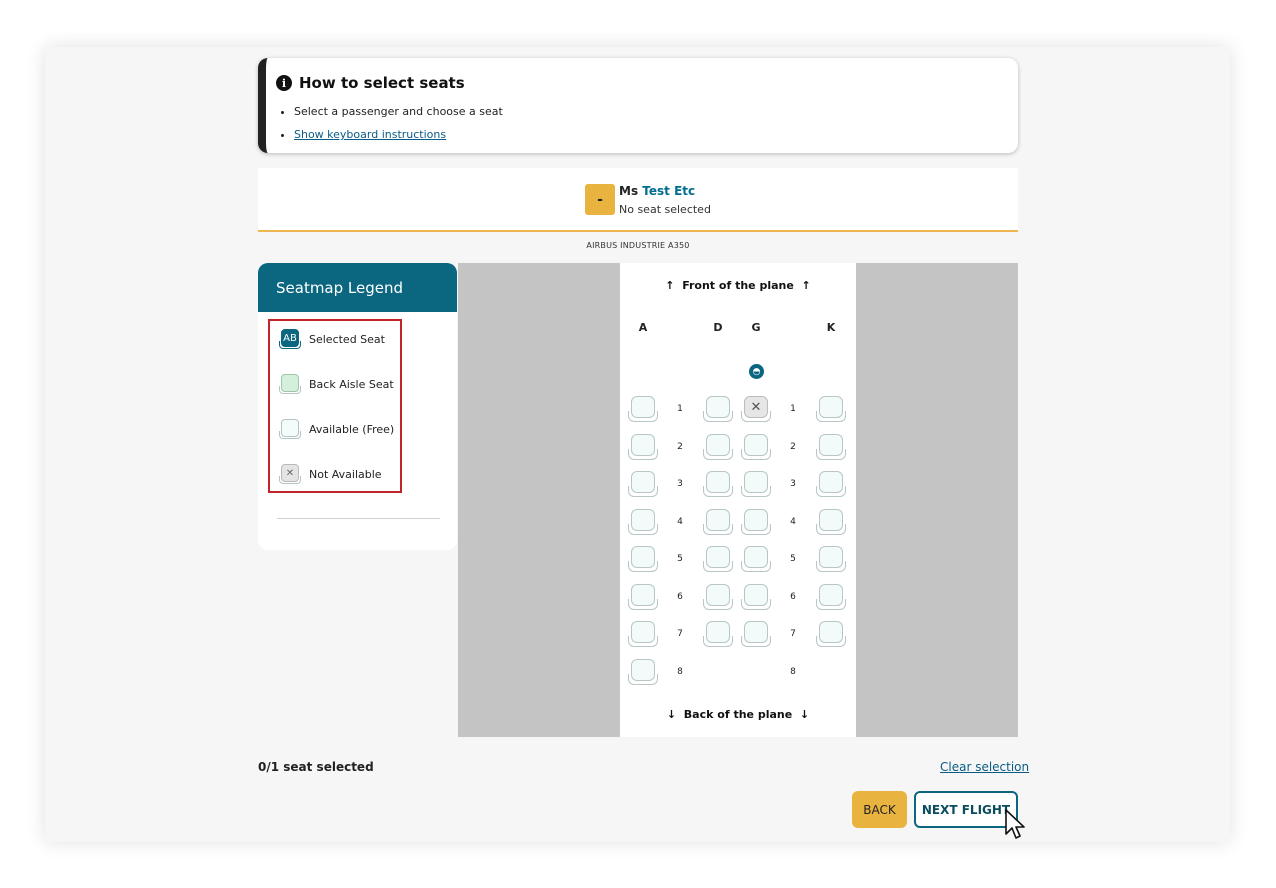 The image size is (1276, 888). Describe the element at coordinates (643, 409) in the screenshot. I see `seat-1a` at that location.